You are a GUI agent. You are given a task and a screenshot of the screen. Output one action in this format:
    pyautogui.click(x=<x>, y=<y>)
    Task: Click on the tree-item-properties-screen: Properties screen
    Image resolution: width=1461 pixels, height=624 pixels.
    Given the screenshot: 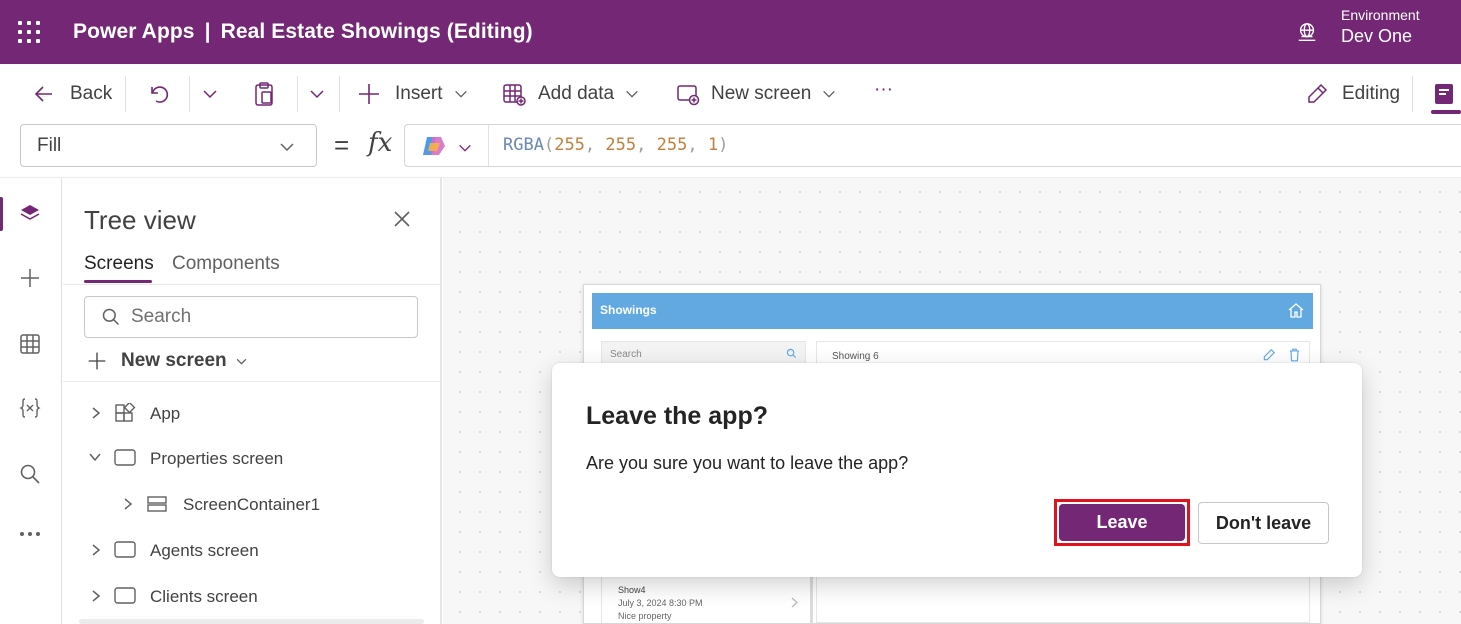 What is the action you would take?
    pyautogui.click(x=251, y=458)
    